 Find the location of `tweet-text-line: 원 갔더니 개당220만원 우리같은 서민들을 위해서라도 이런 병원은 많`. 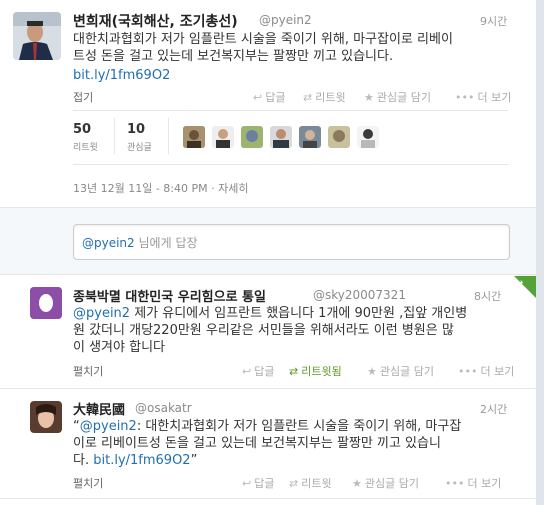

tweet-text-line: 원 갔더니 개당220만원 우리같은 서민들을 위해서라도 이런 병원은 많 is located at coordinates (263, 330).